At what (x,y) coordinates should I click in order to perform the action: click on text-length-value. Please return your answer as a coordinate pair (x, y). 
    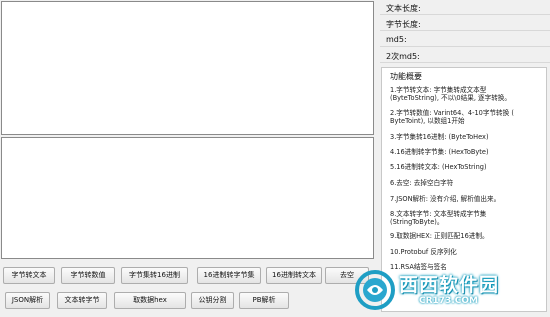
    Looking at the image, I should click on (482, 7).